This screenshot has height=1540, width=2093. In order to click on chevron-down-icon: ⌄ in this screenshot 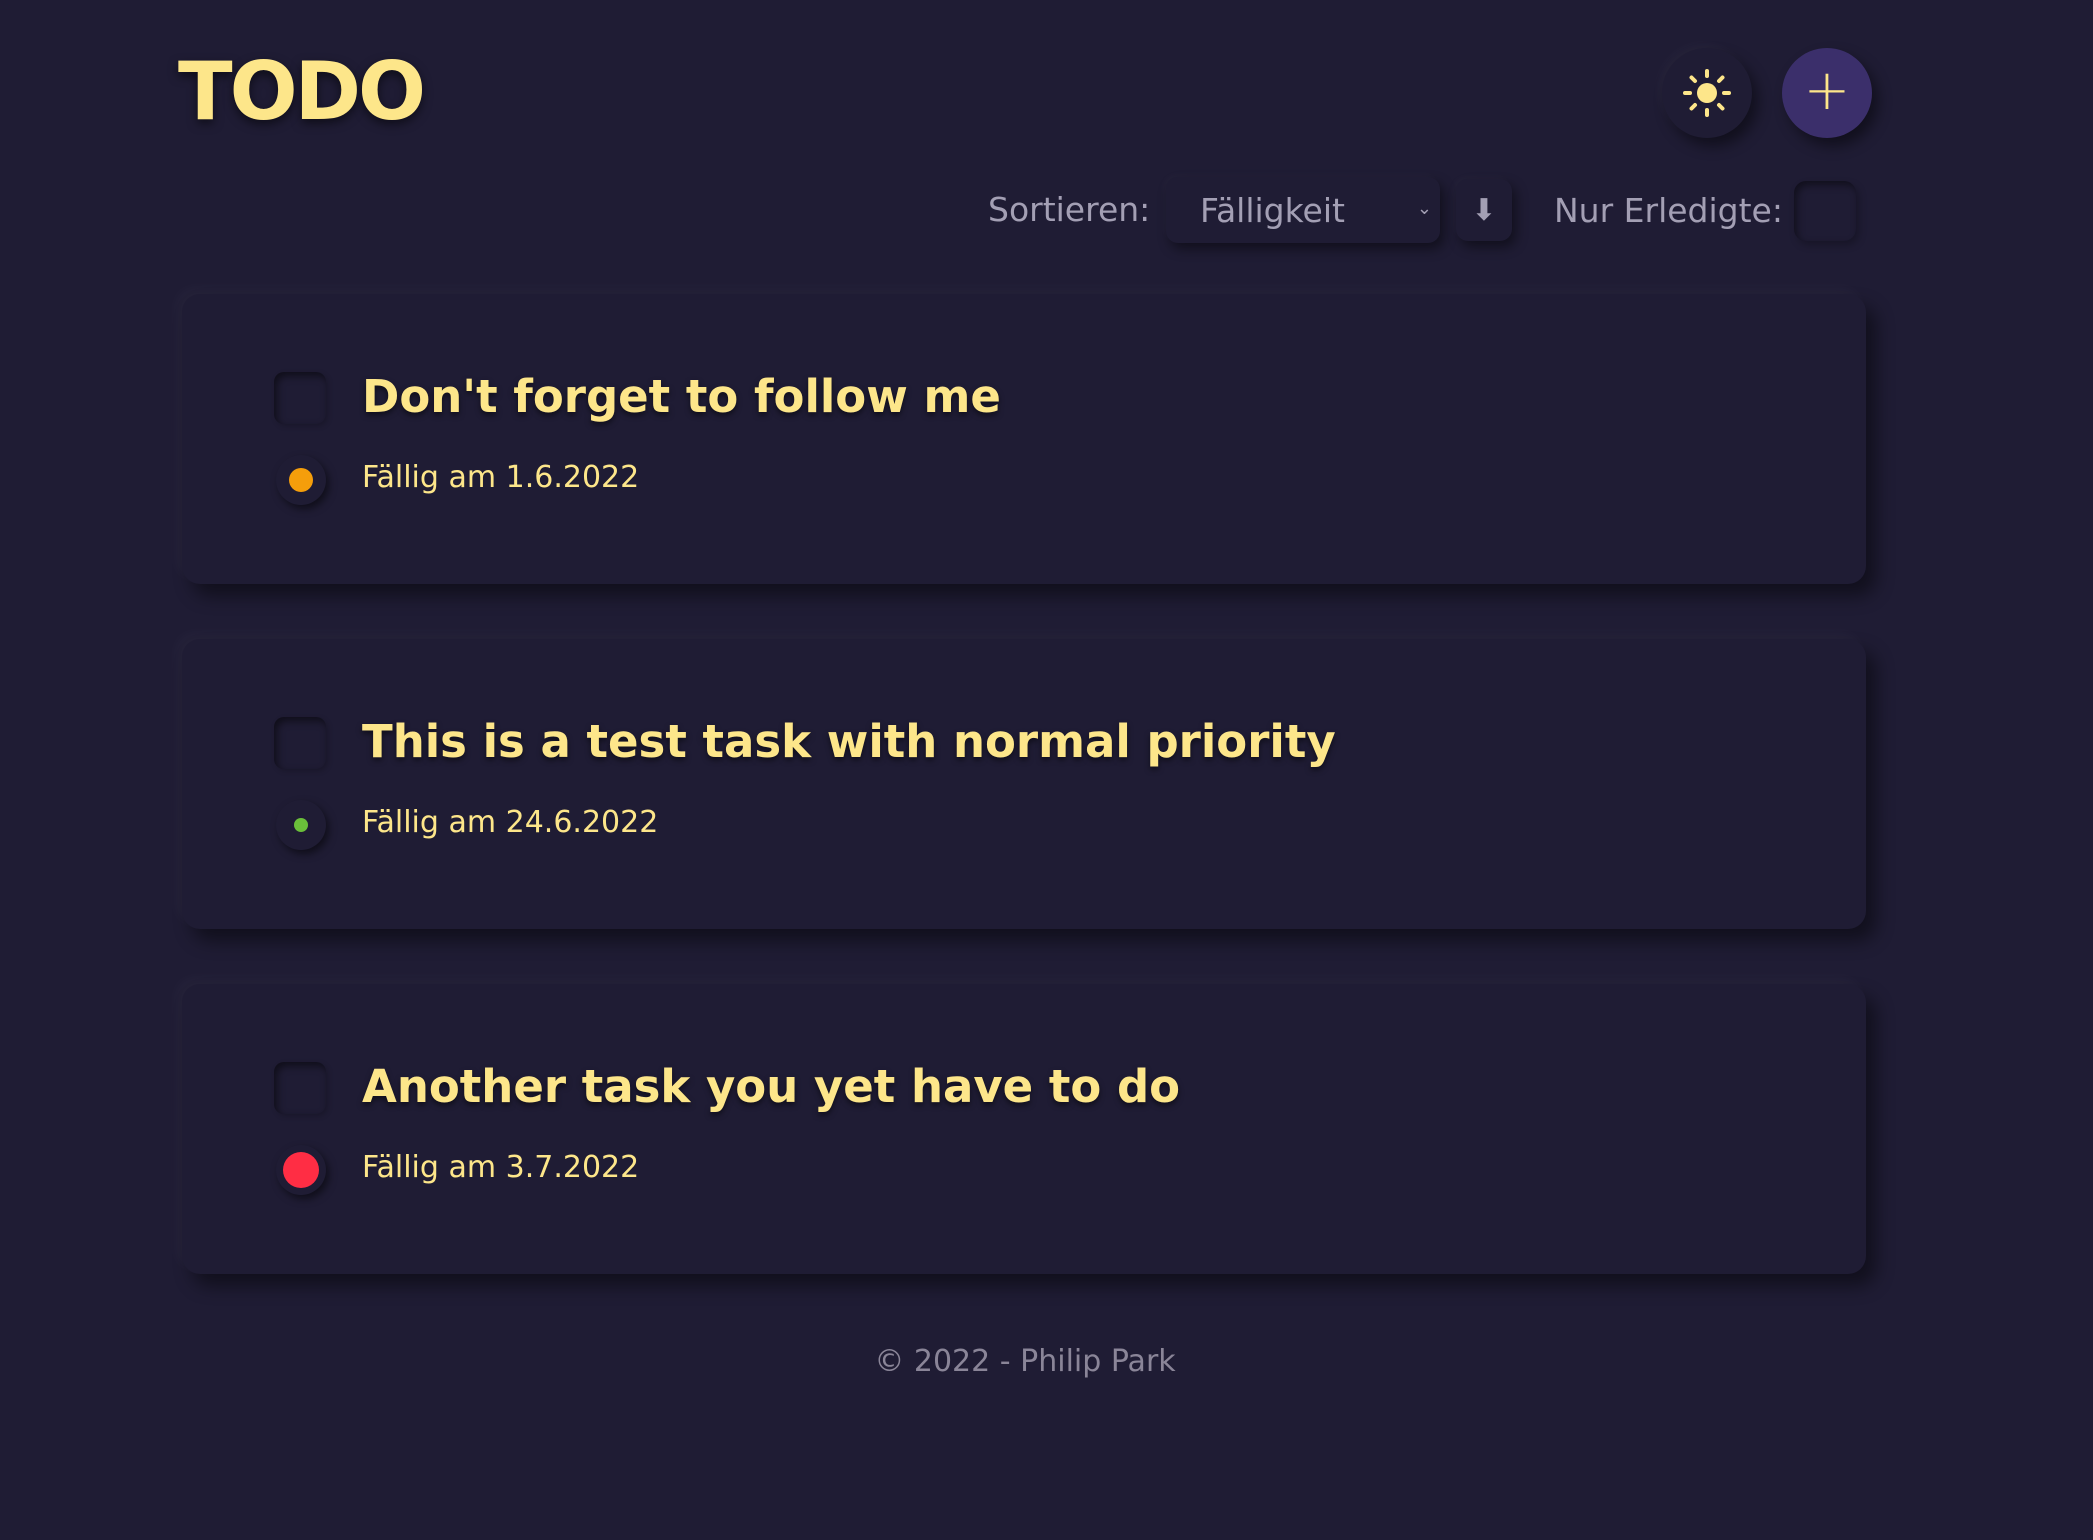, I will do `click(1424, 208)`.